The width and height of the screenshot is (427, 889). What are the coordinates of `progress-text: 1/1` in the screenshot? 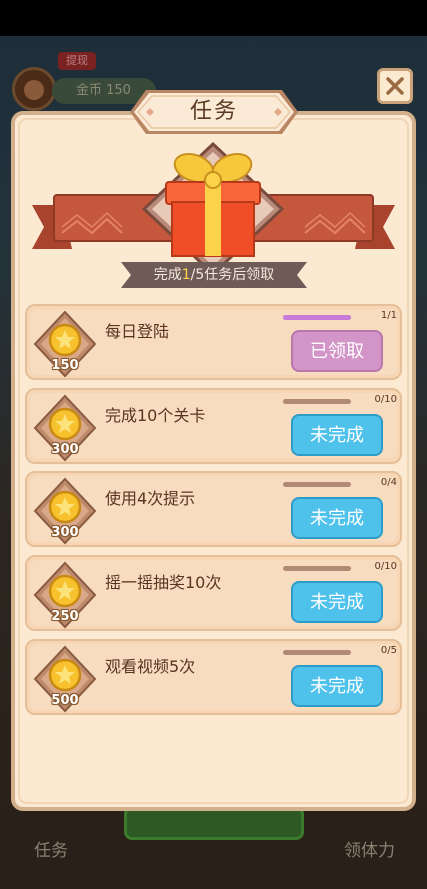 It's located at (388, 315).